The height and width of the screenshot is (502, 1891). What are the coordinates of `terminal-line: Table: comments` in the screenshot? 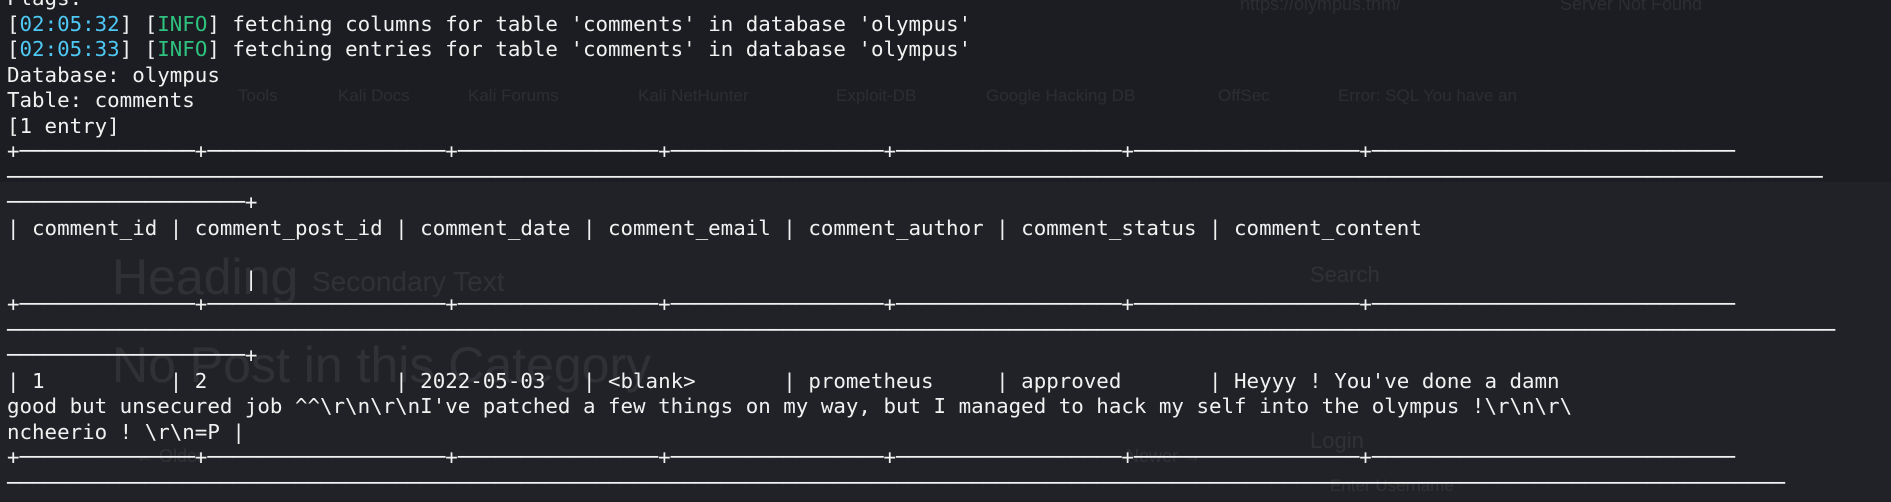 It's located at (101, 100).